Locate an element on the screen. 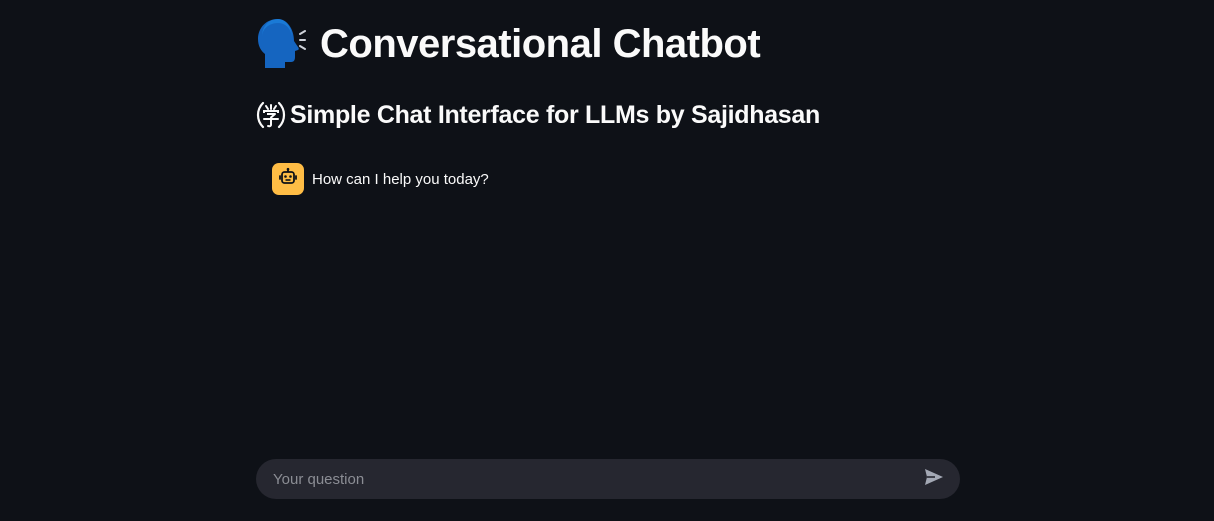  chat-message-assistant: How can I help you today? is located at coordinates (380, 179).